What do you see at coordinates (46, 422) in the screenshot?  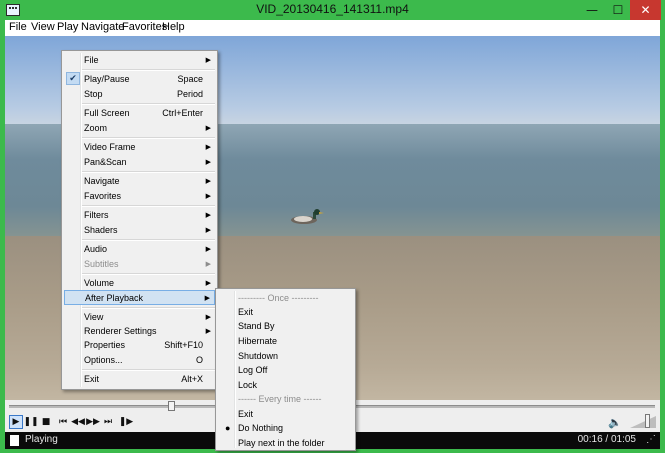 I see `stop-button: ■` at bounding box center [46, 422].